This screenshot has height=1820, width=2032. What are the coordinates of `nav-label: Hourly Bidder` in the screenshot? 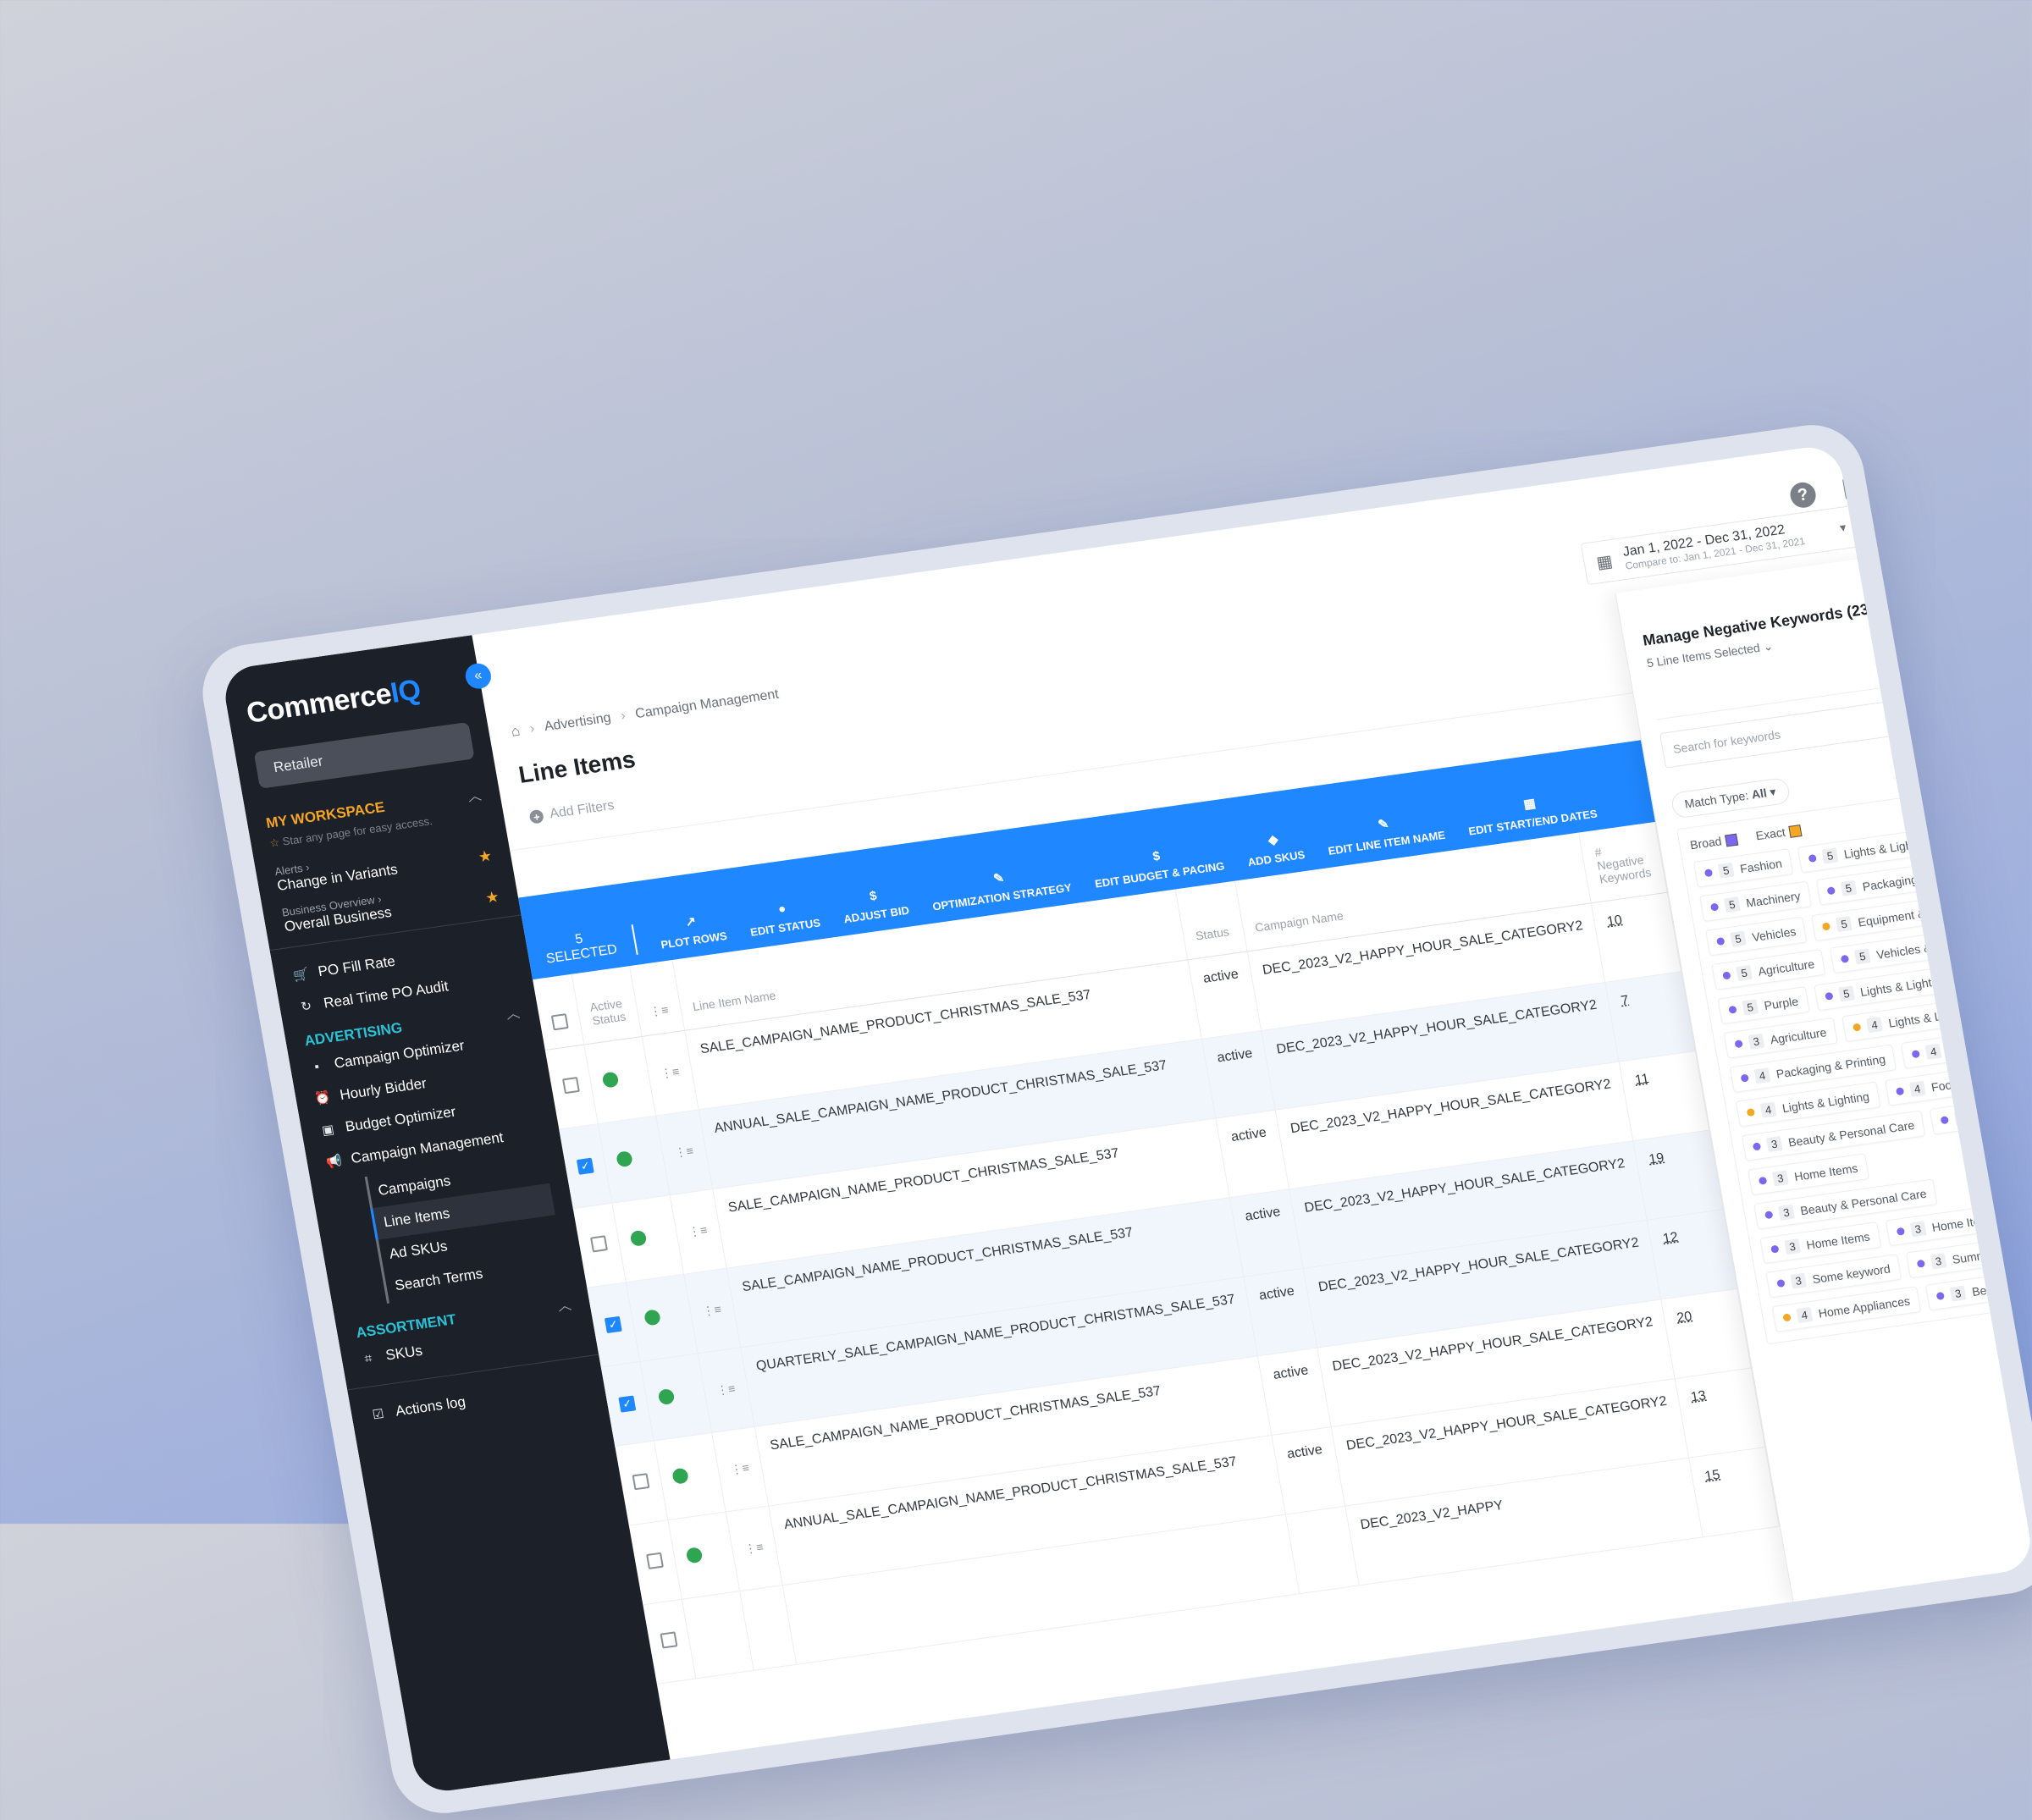 It's located at (383, 1089).